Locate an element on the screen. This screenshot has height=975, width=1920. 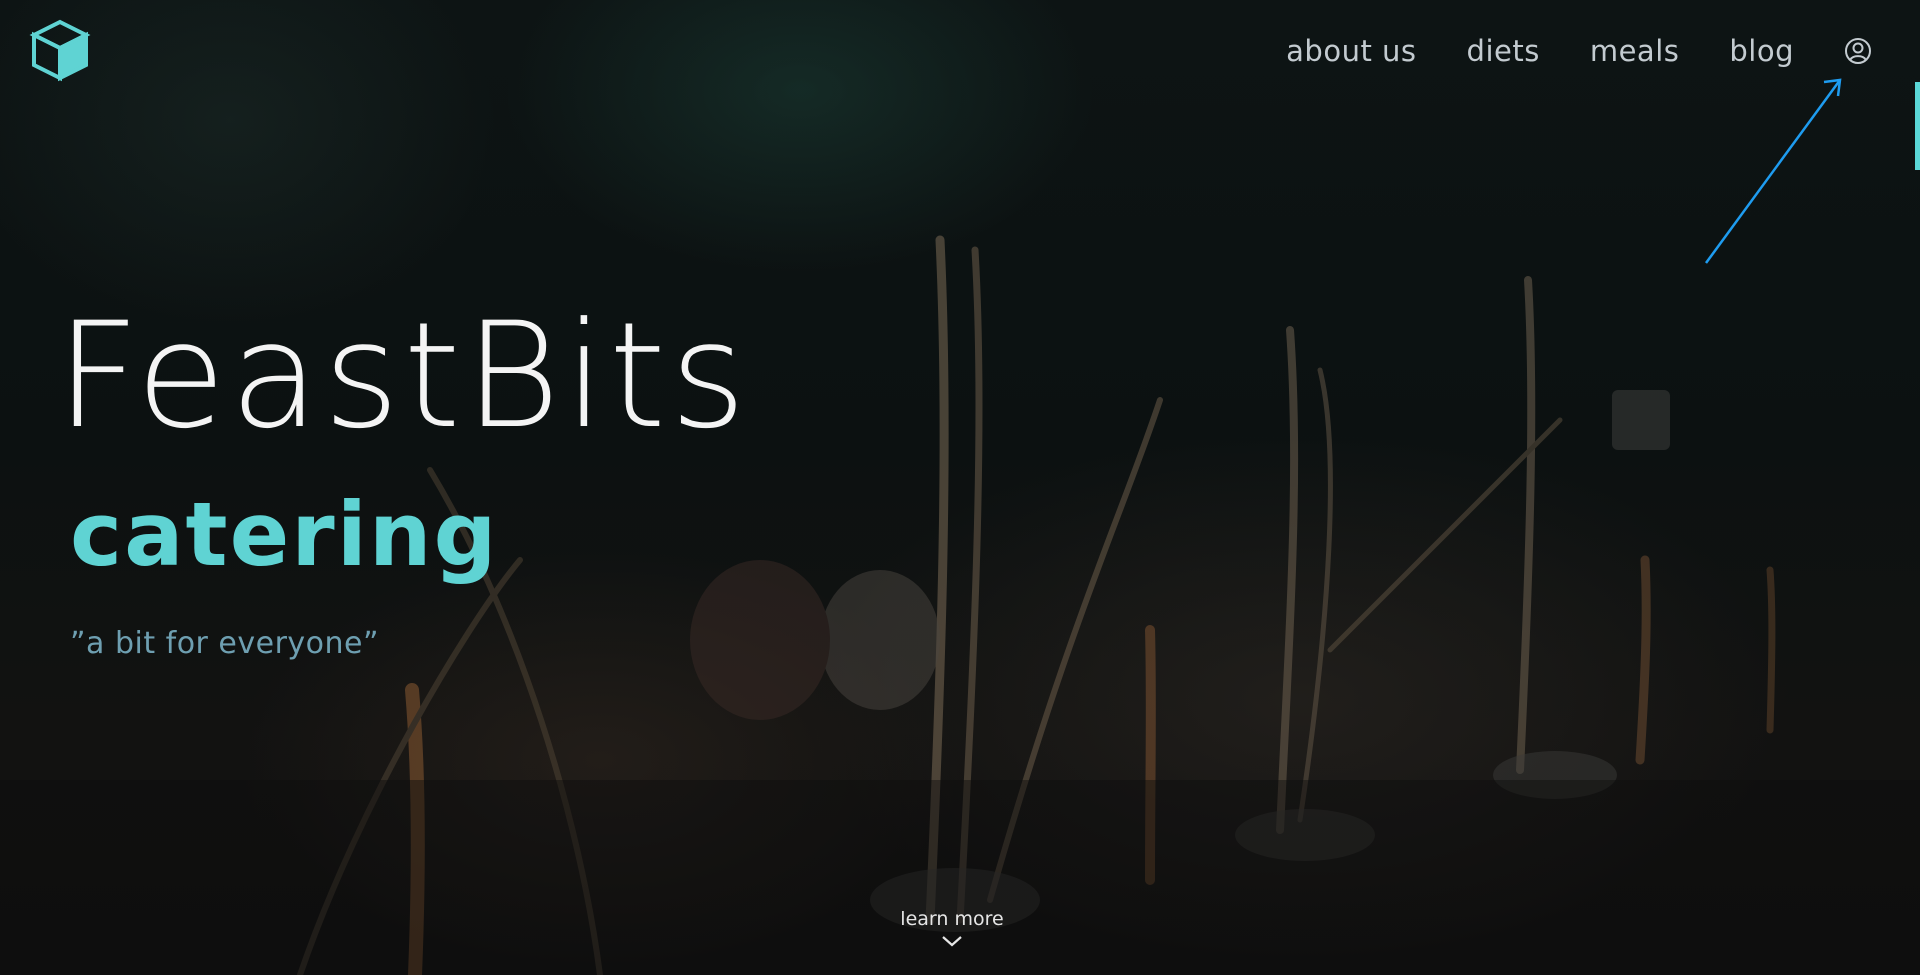
learn-more-button: learn more is located at coordinates (952, 927).